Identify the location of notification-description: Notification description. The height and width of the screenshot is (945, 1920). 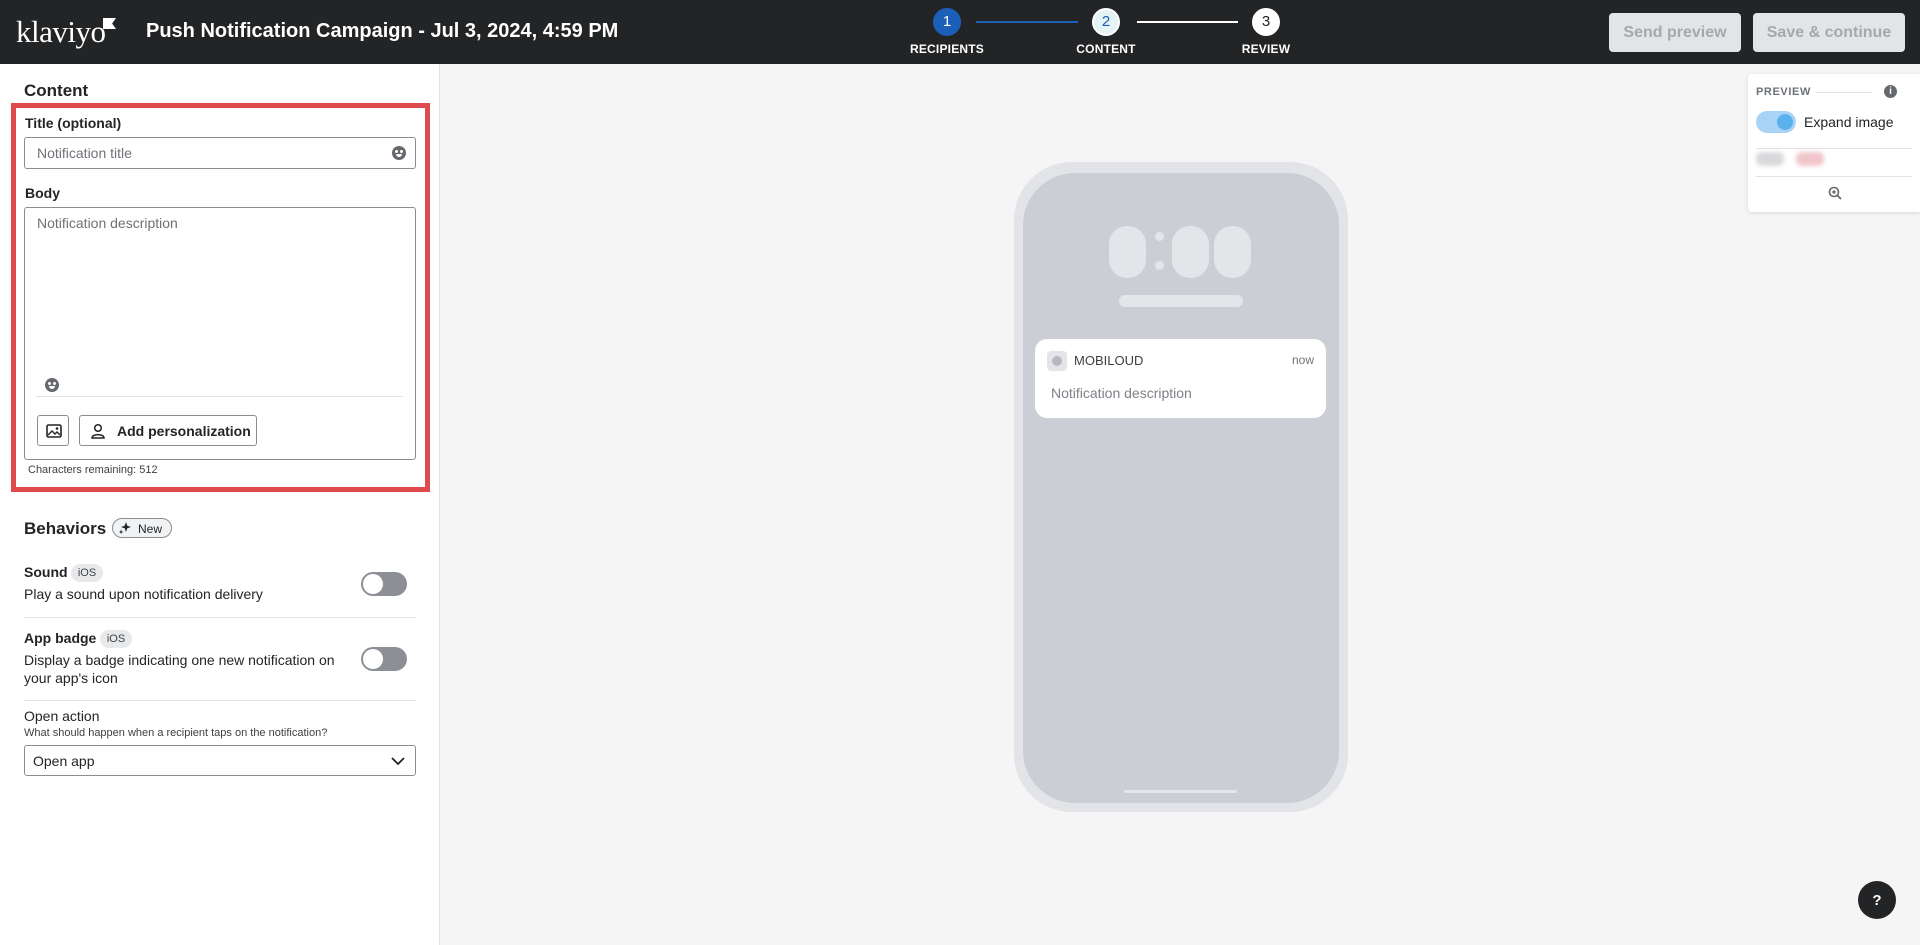
(1121, 393).